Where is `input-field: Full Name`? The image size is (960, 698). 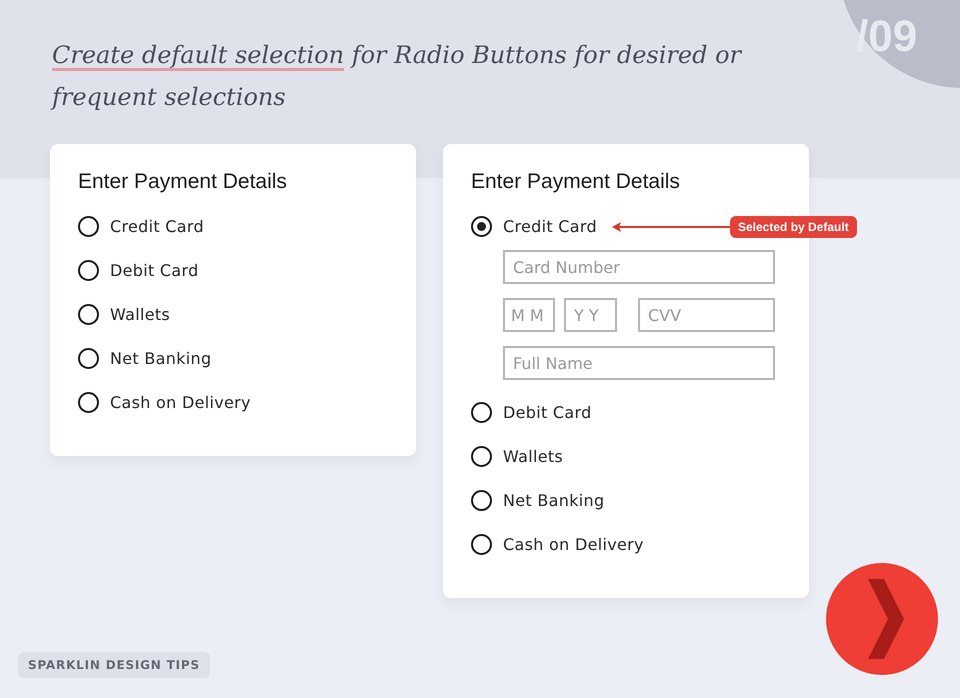 input-field: Full Name is located at coordinates (639, 363).